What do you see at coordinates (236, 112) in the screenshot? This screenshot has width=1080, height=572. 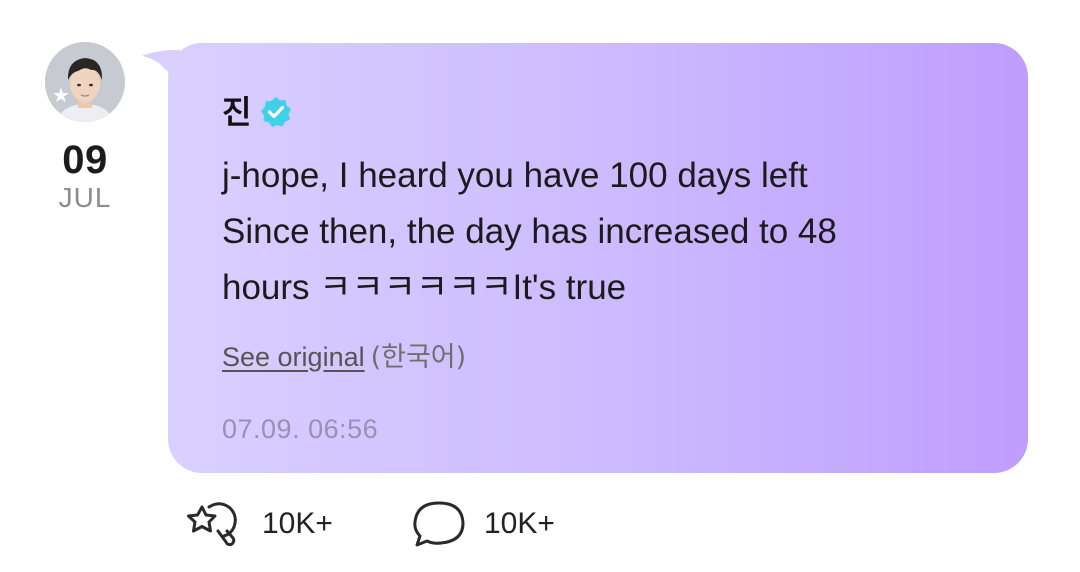 I see `author-name: 진` at bounding box center [236, 112].